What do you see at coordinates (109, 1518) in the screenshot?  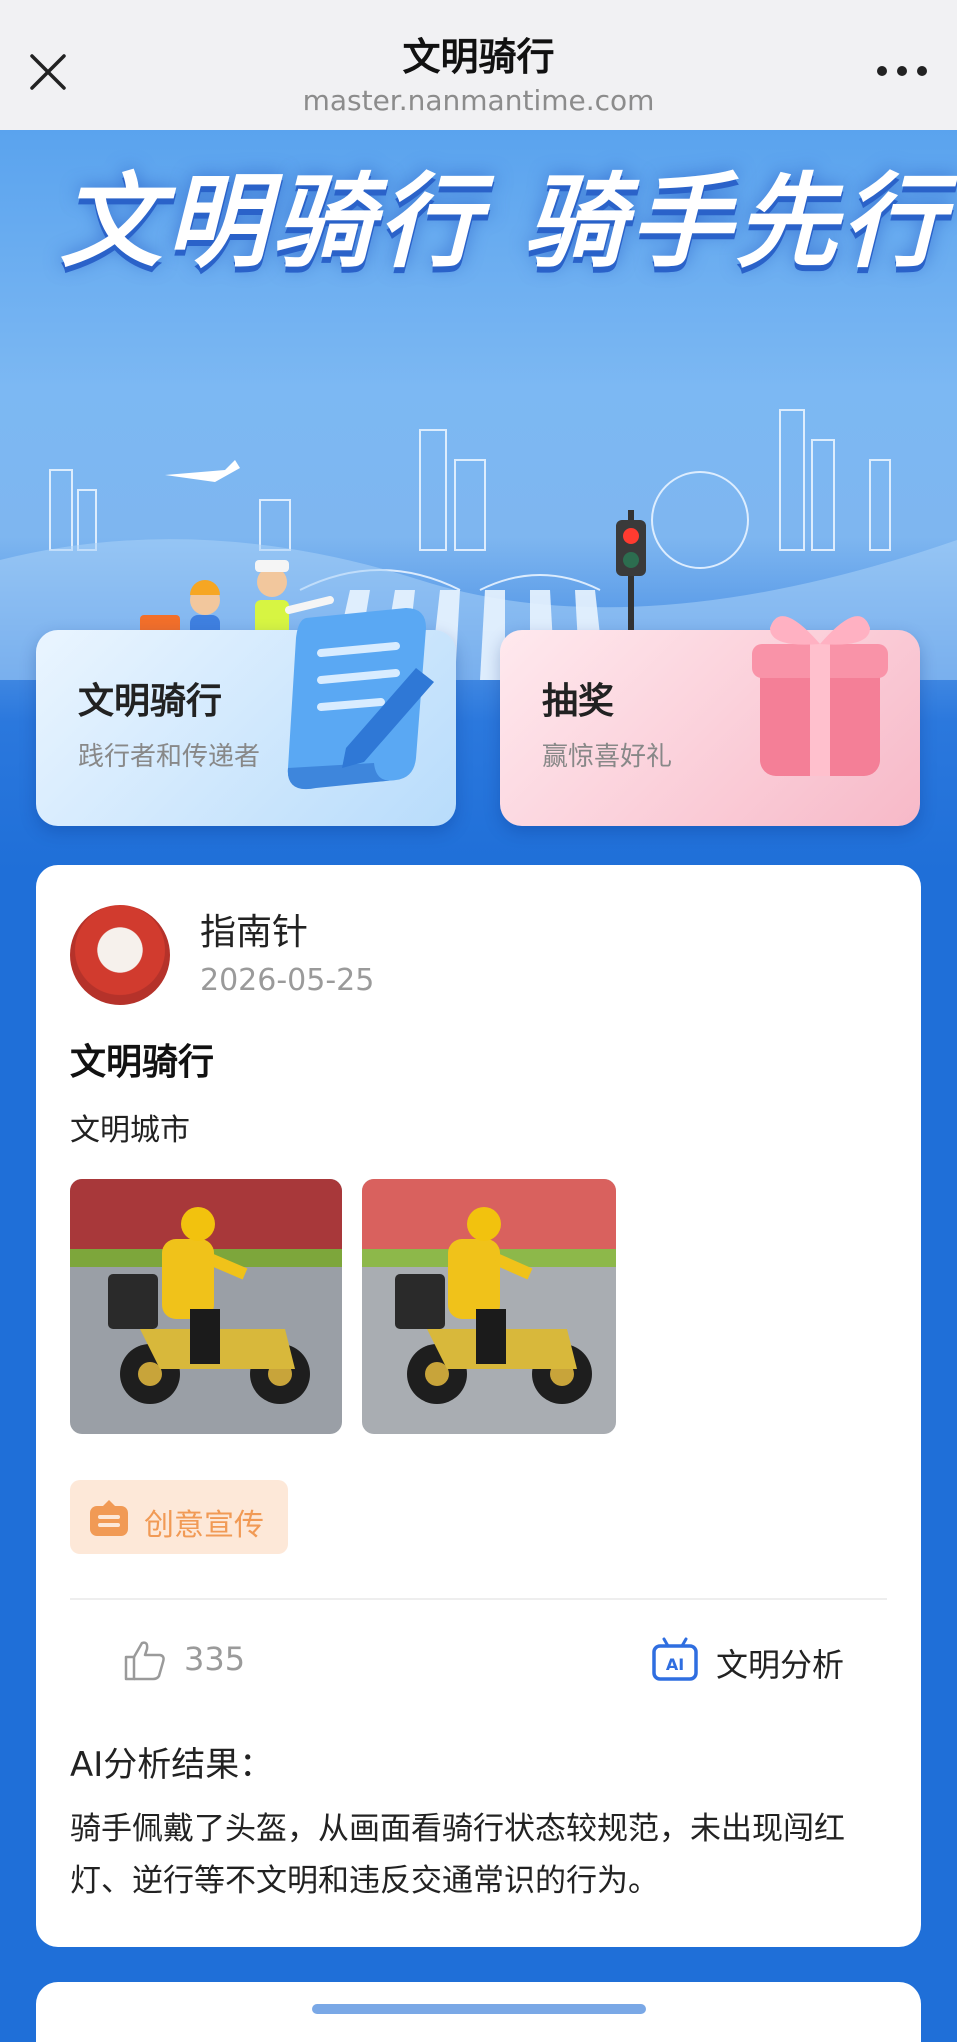 I see `megaphone-box-icon` at bounding box center [109, 1518].